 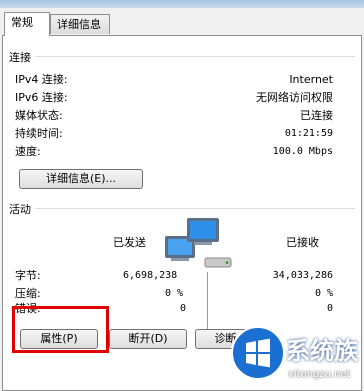 I want to click on bytes-label: 字节:, so click(x=28, y=275).